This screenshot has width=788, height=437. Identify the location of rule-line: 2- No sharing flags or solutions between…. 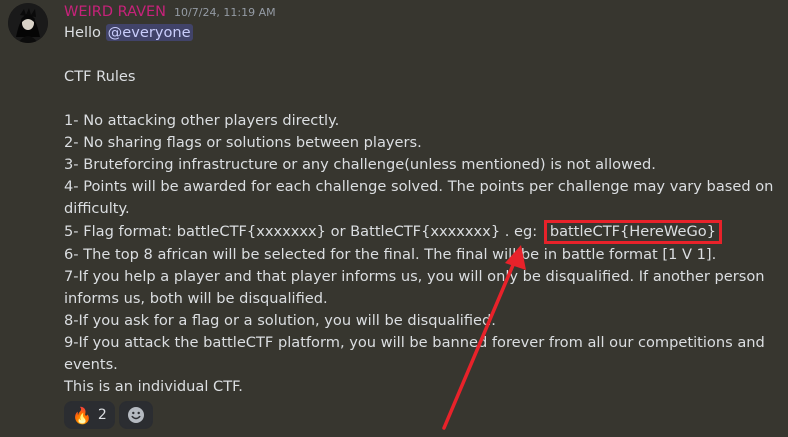
(243, 142).